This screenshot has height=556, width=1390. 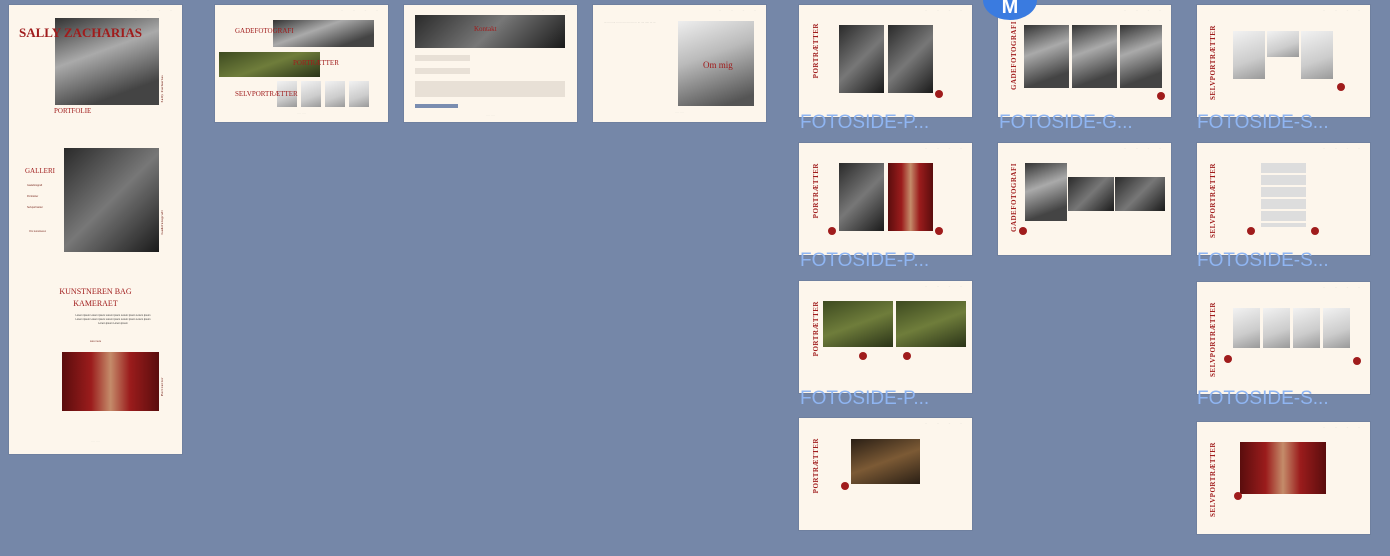 What do you see at coordinates (37, 231) in the screenshot?
I see `about-link: Om kunstneren` at bounding box center [37, 231].